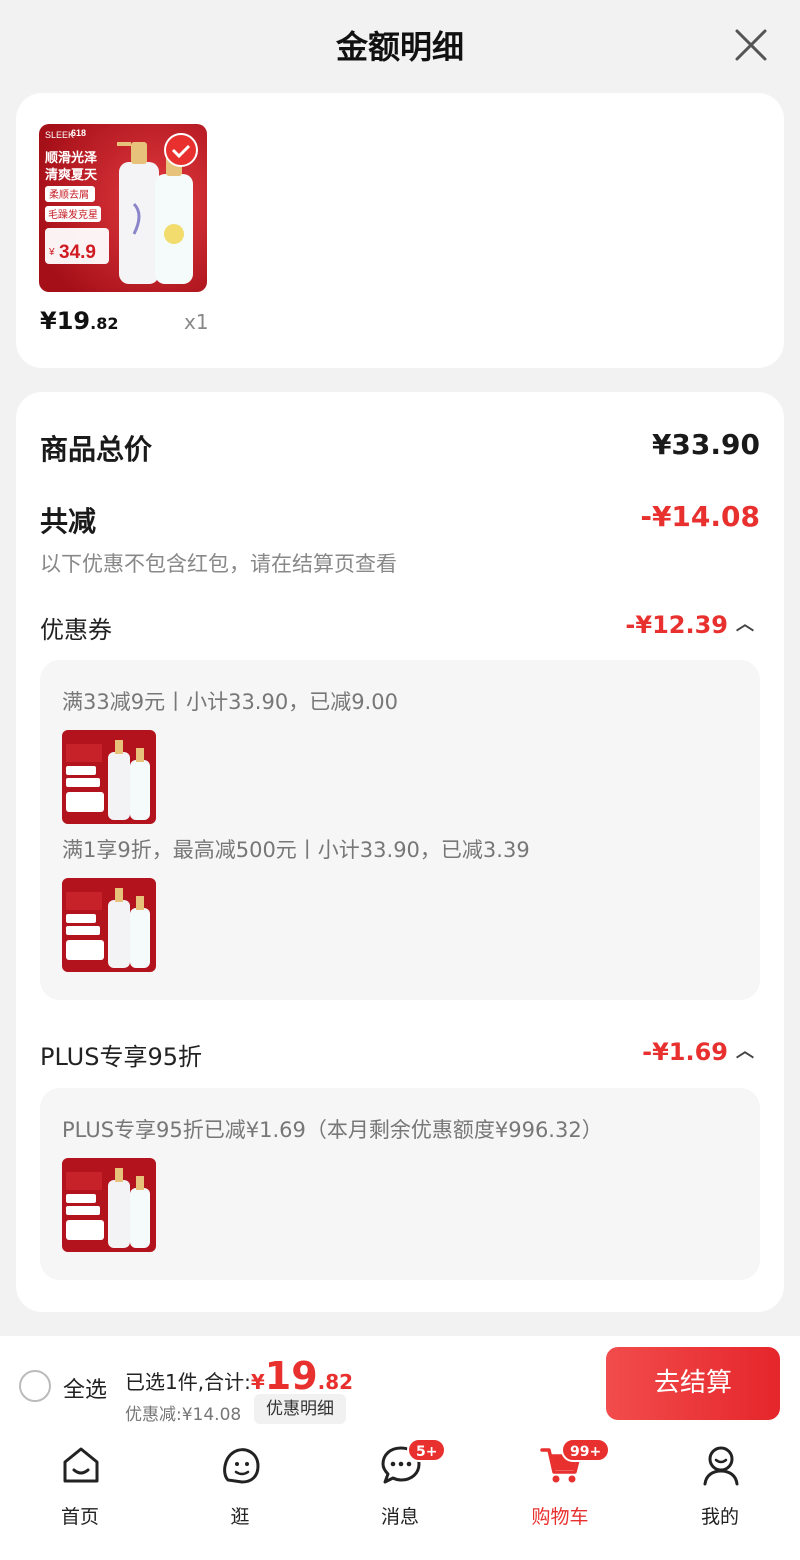  I want to click on select-all-checkbox, so click(35, 1386).